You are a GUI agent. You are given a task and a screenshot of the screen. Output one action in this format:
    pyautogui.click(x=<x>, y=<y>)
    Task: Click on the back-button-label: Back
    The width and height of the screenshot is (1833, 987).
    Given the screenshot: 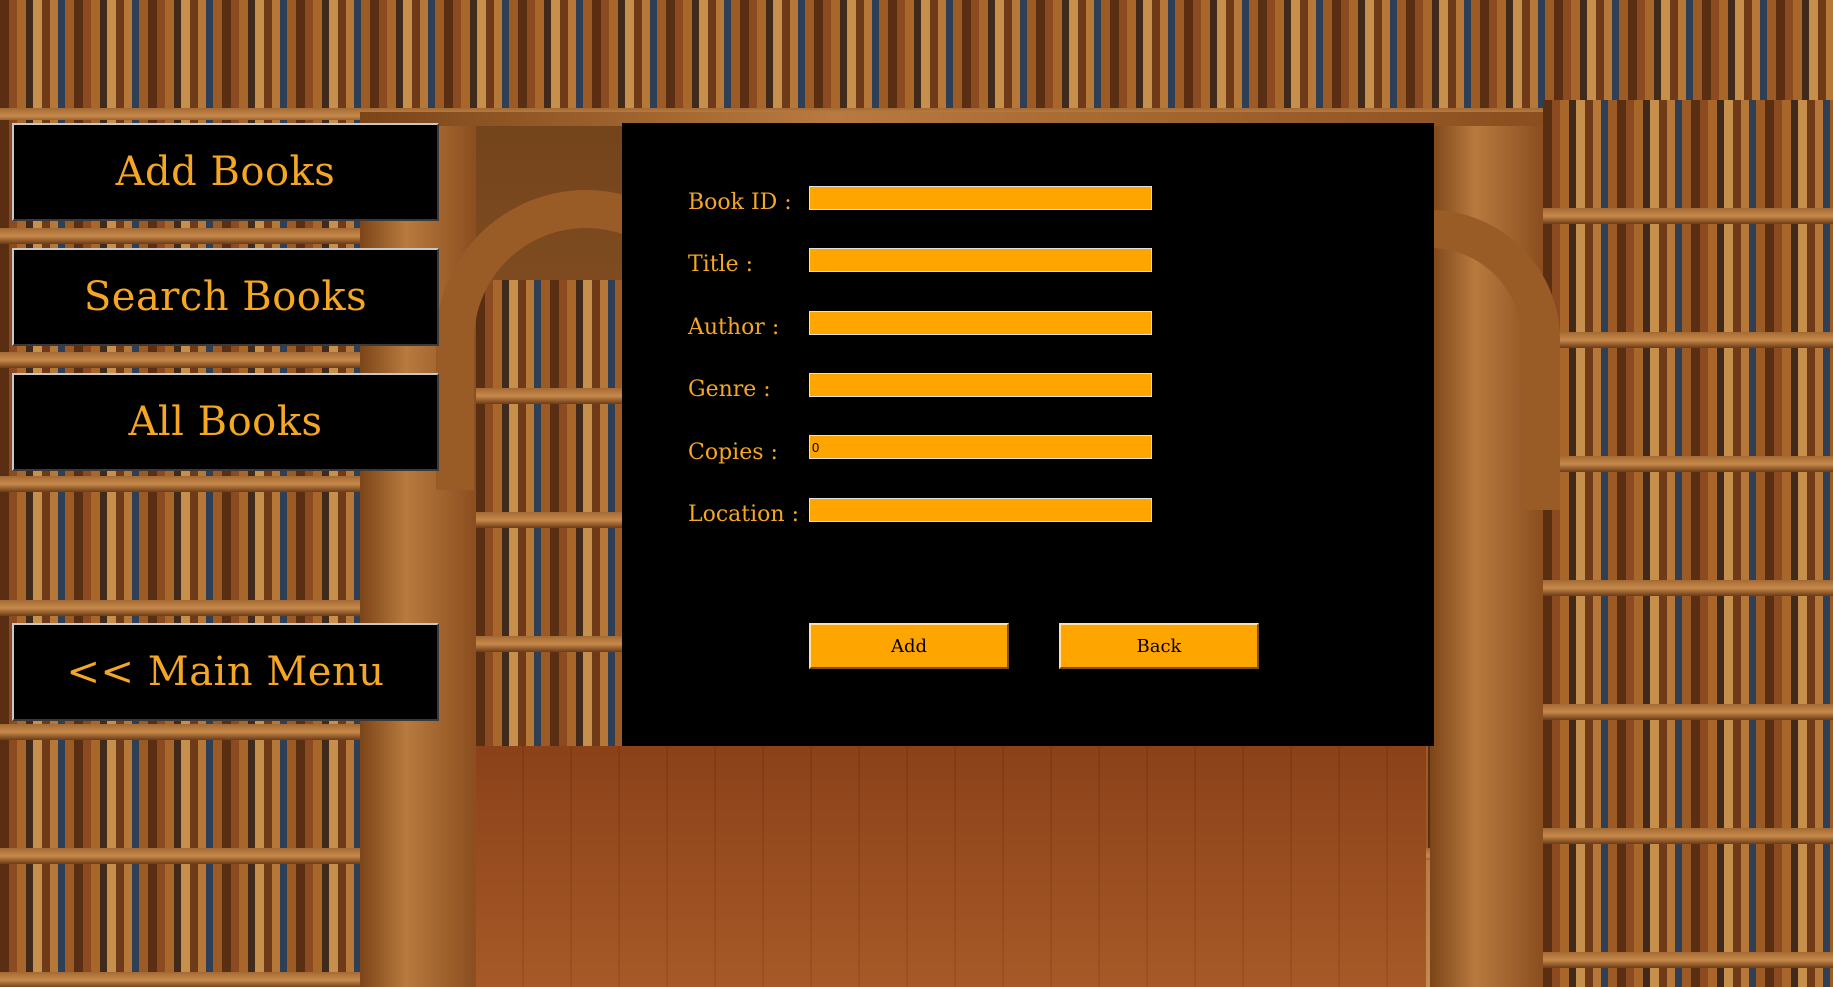 What is the action you would take?
    pyautogui.click(x=1159, y=646)
    